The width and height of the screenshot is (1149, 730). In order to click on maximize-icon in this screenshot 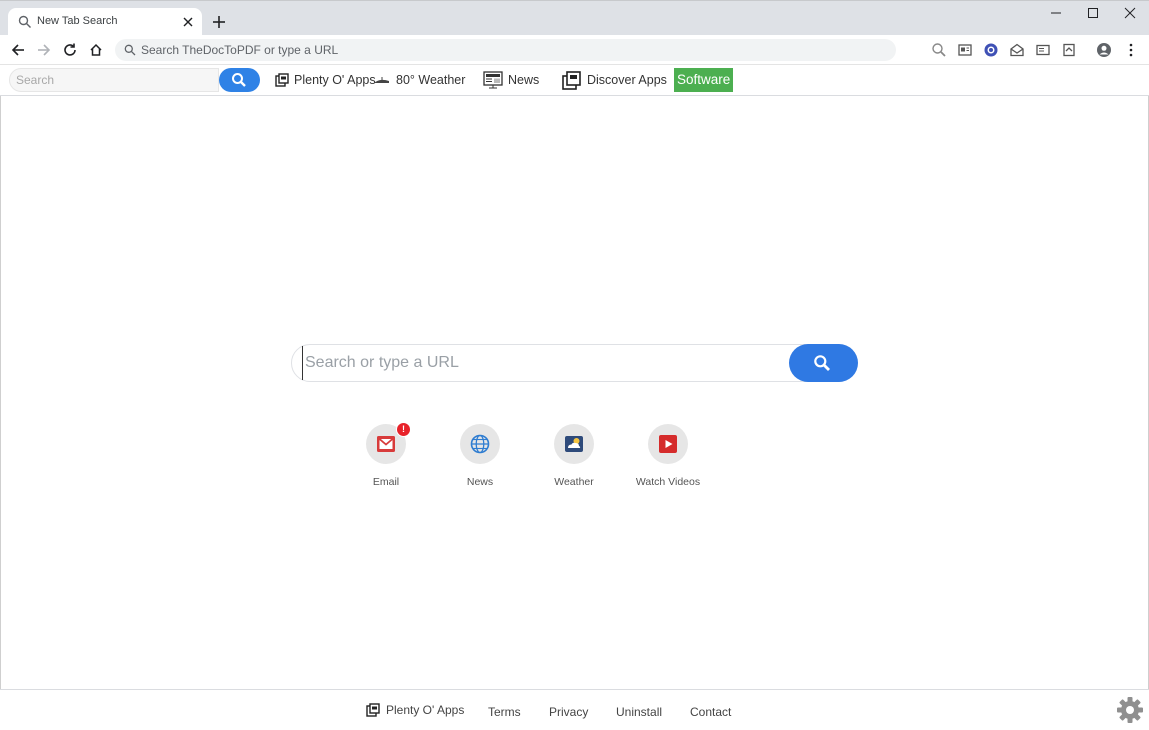, I will do `click(1093, 13)`.